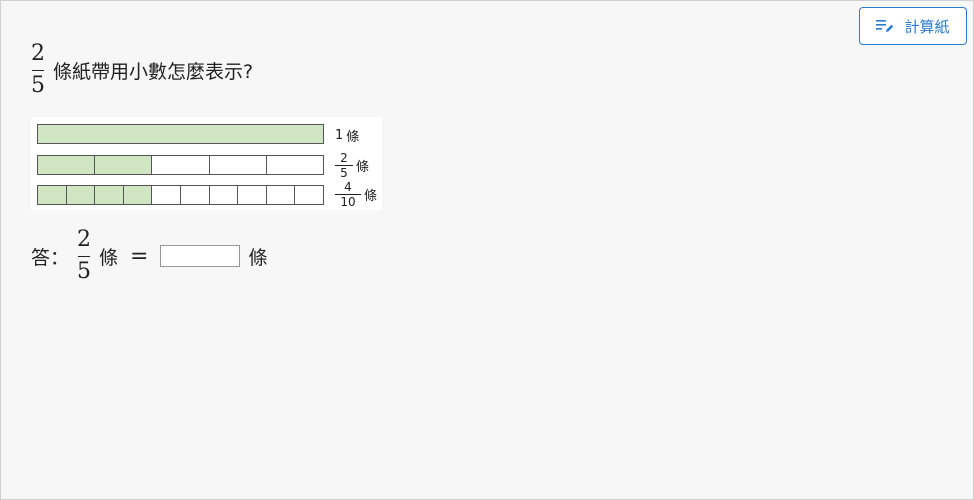 The height and width of the screenshot is (500, 974). I want to click on strip-whole, so click(180, 134).